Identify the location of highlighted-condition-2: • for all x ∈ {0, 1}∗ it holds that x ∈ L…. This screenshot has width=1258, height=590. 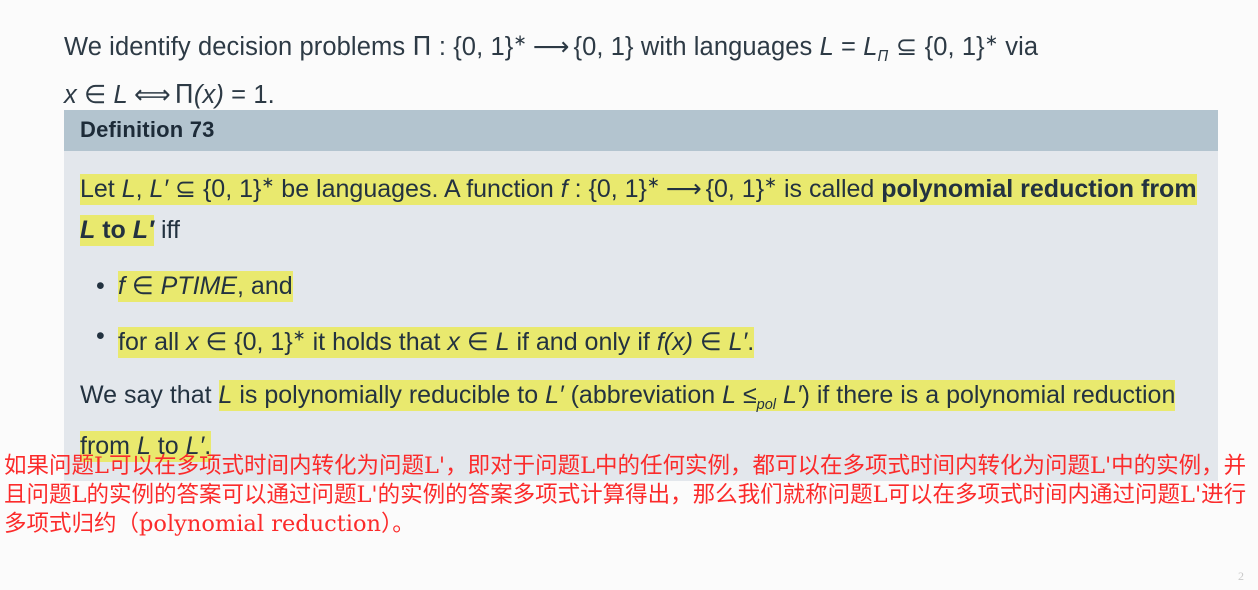
(425, 340).